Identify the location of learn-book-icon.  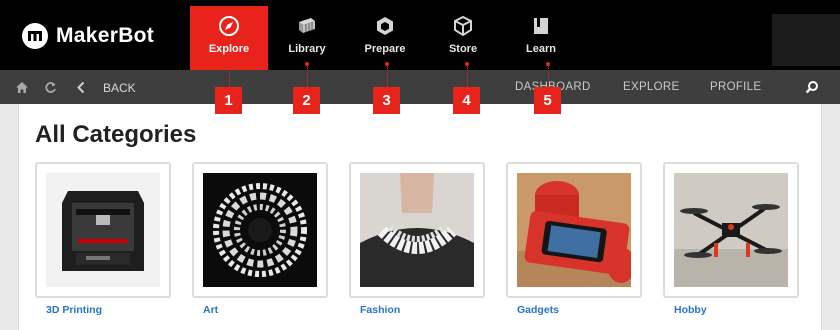
(541, 26).